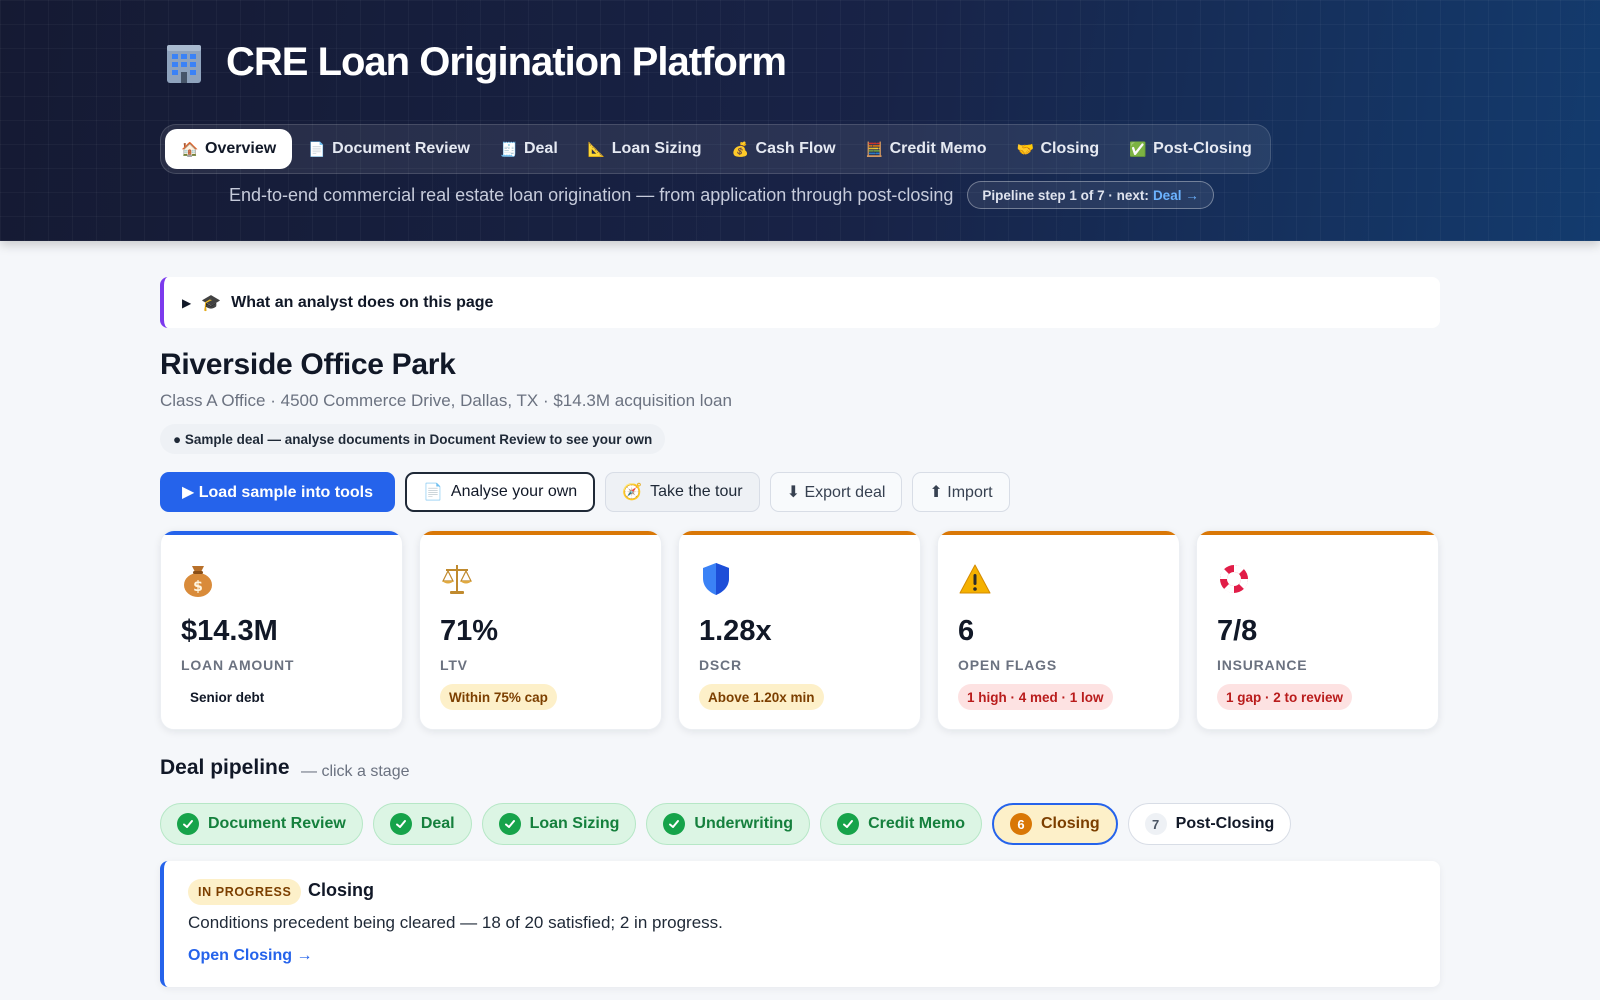 This screenshot has height=1000, width=1600. Describe the element at coordinates (457, 579) in the screenshot. I see `scales-icon` at that location.